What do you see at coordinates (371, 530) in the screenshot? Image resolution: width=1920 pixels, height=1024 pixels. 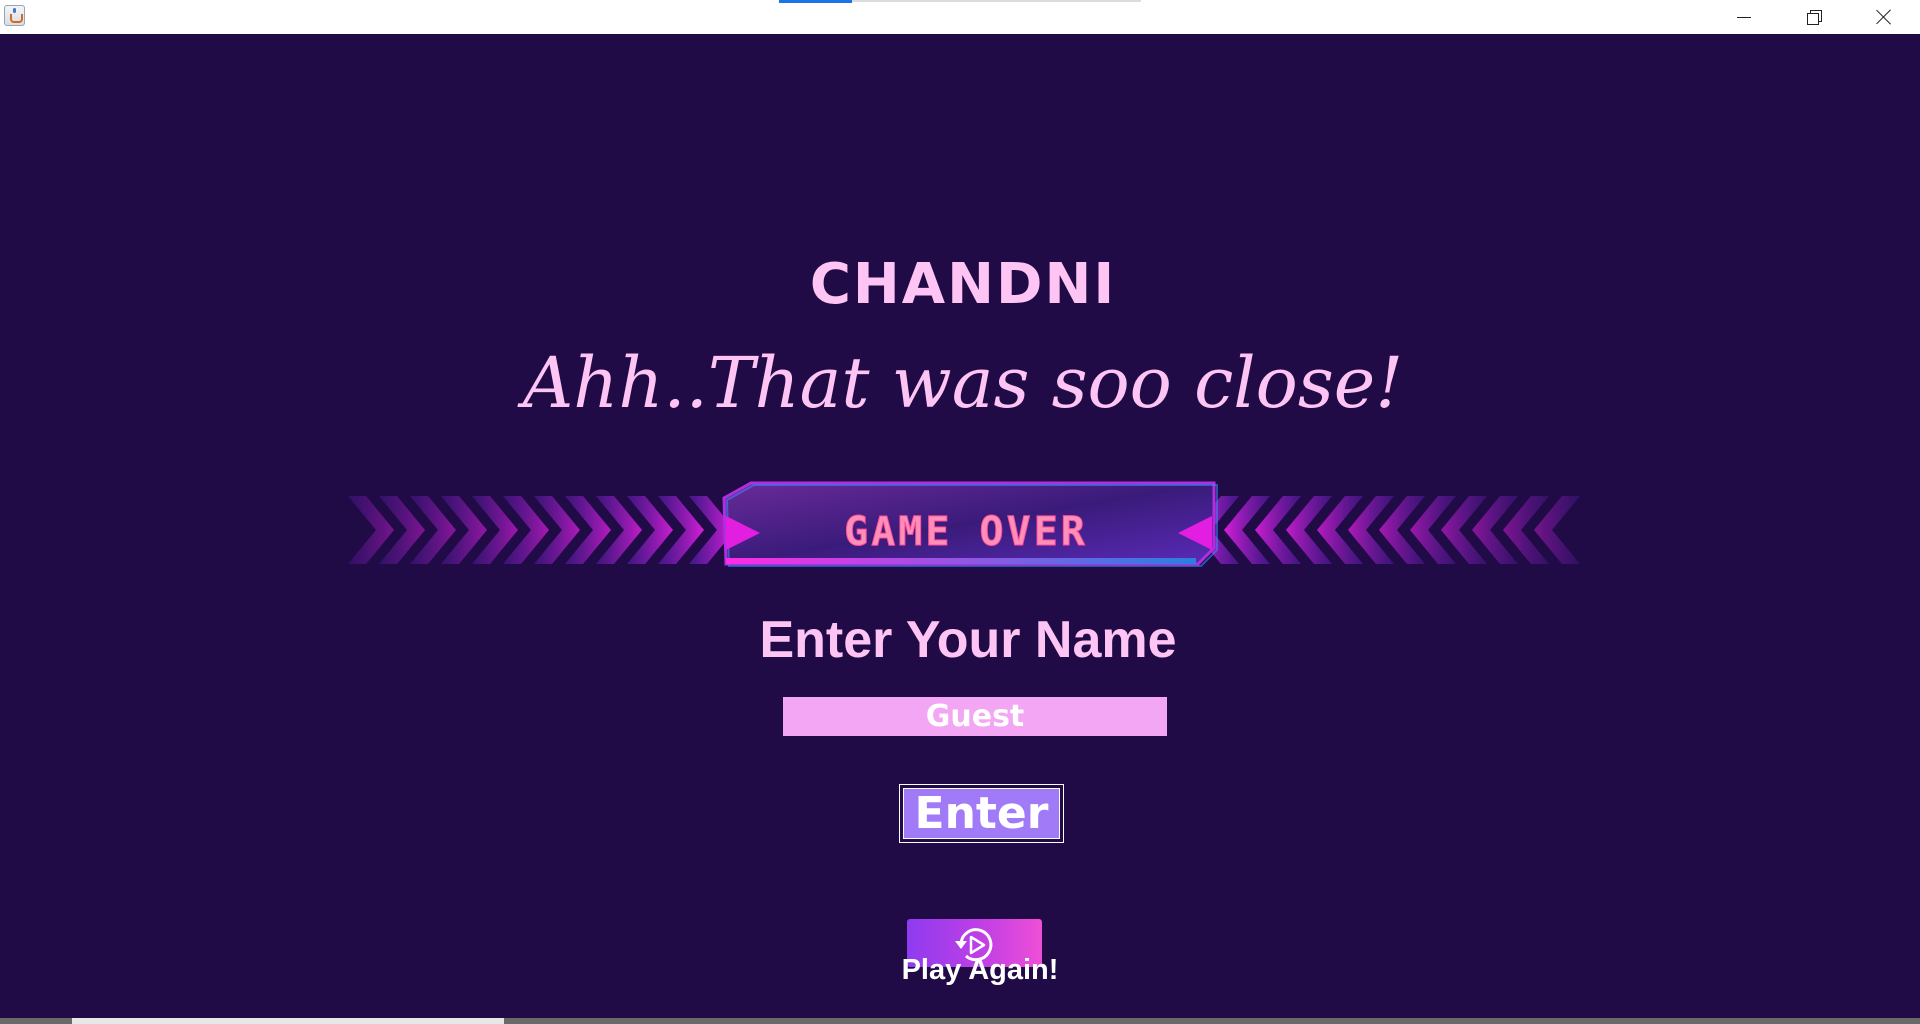 I see `chevron-left-decoration` at bounding box center [371, 530].